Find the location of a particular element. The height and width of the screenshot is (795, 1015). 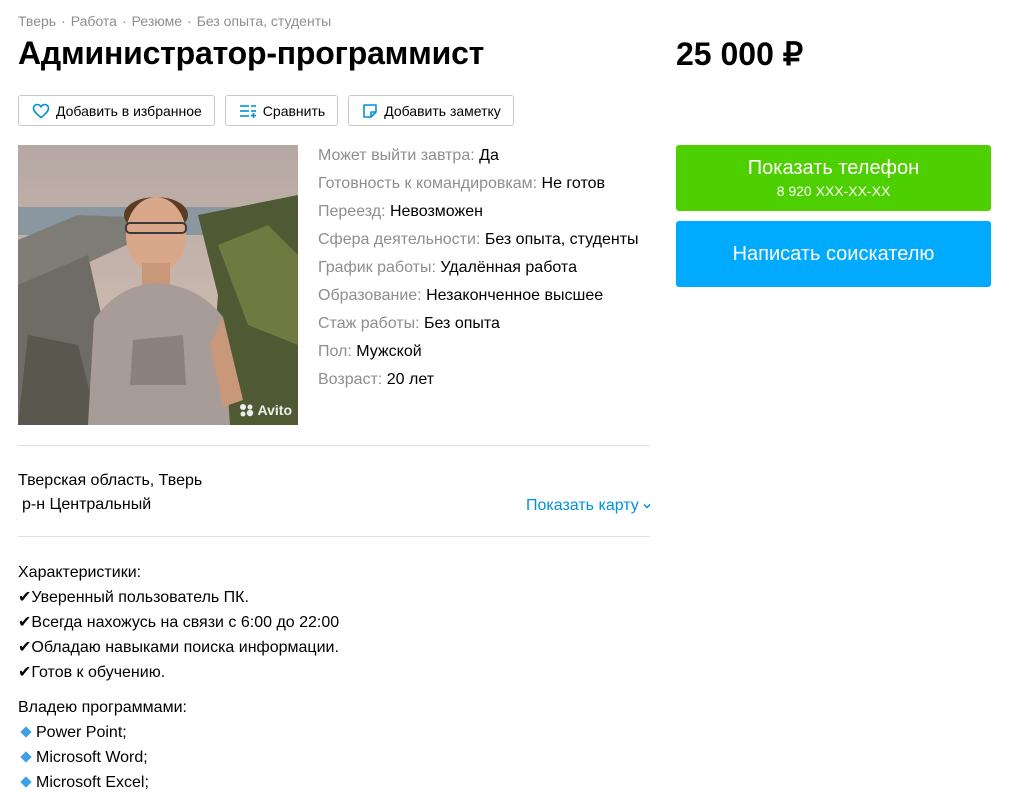

show-phone-label: Показать телефон is located at coordinates (833, 168).